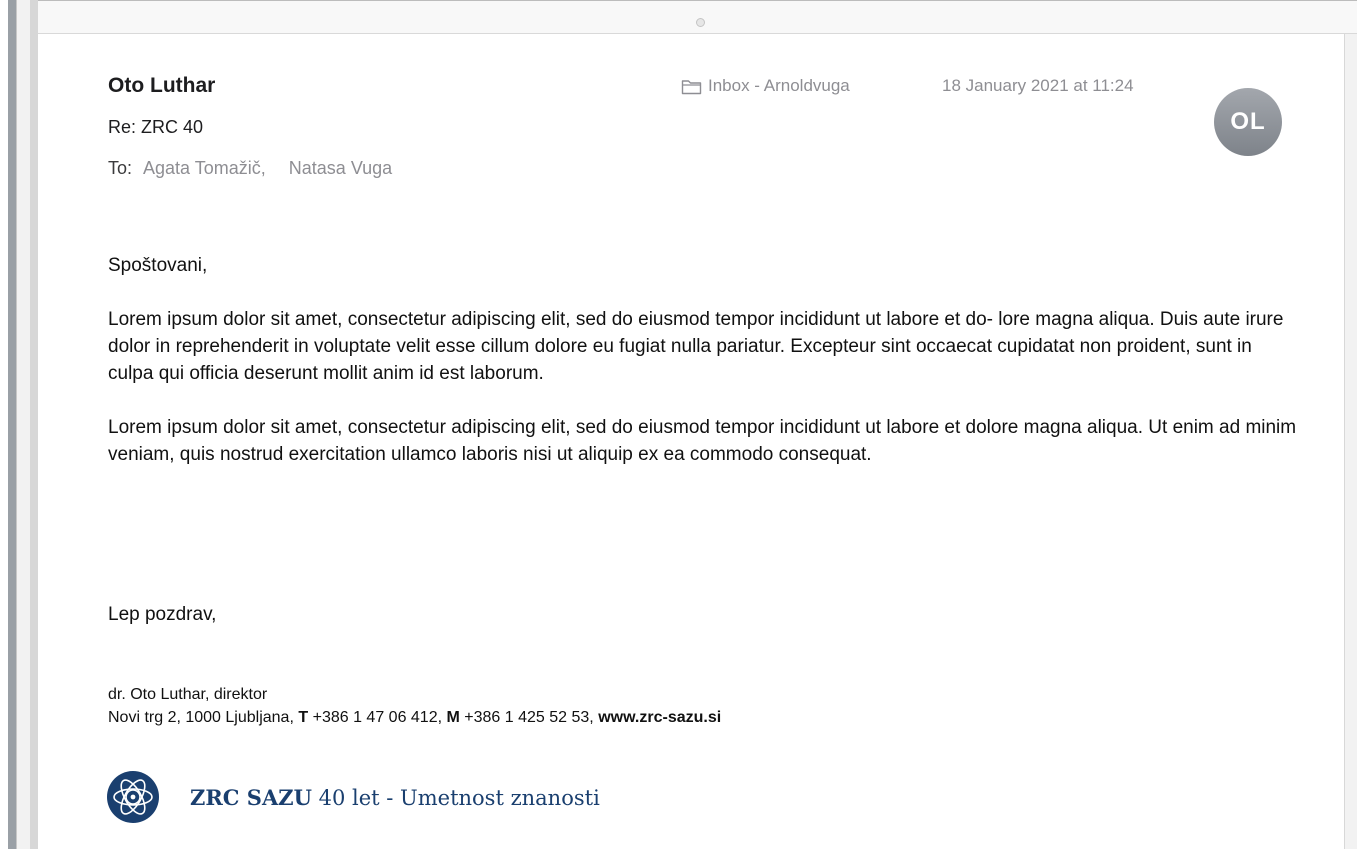  I want to click on mailbox-label: Inbox - Arnoldvuga, so click(765, 86).